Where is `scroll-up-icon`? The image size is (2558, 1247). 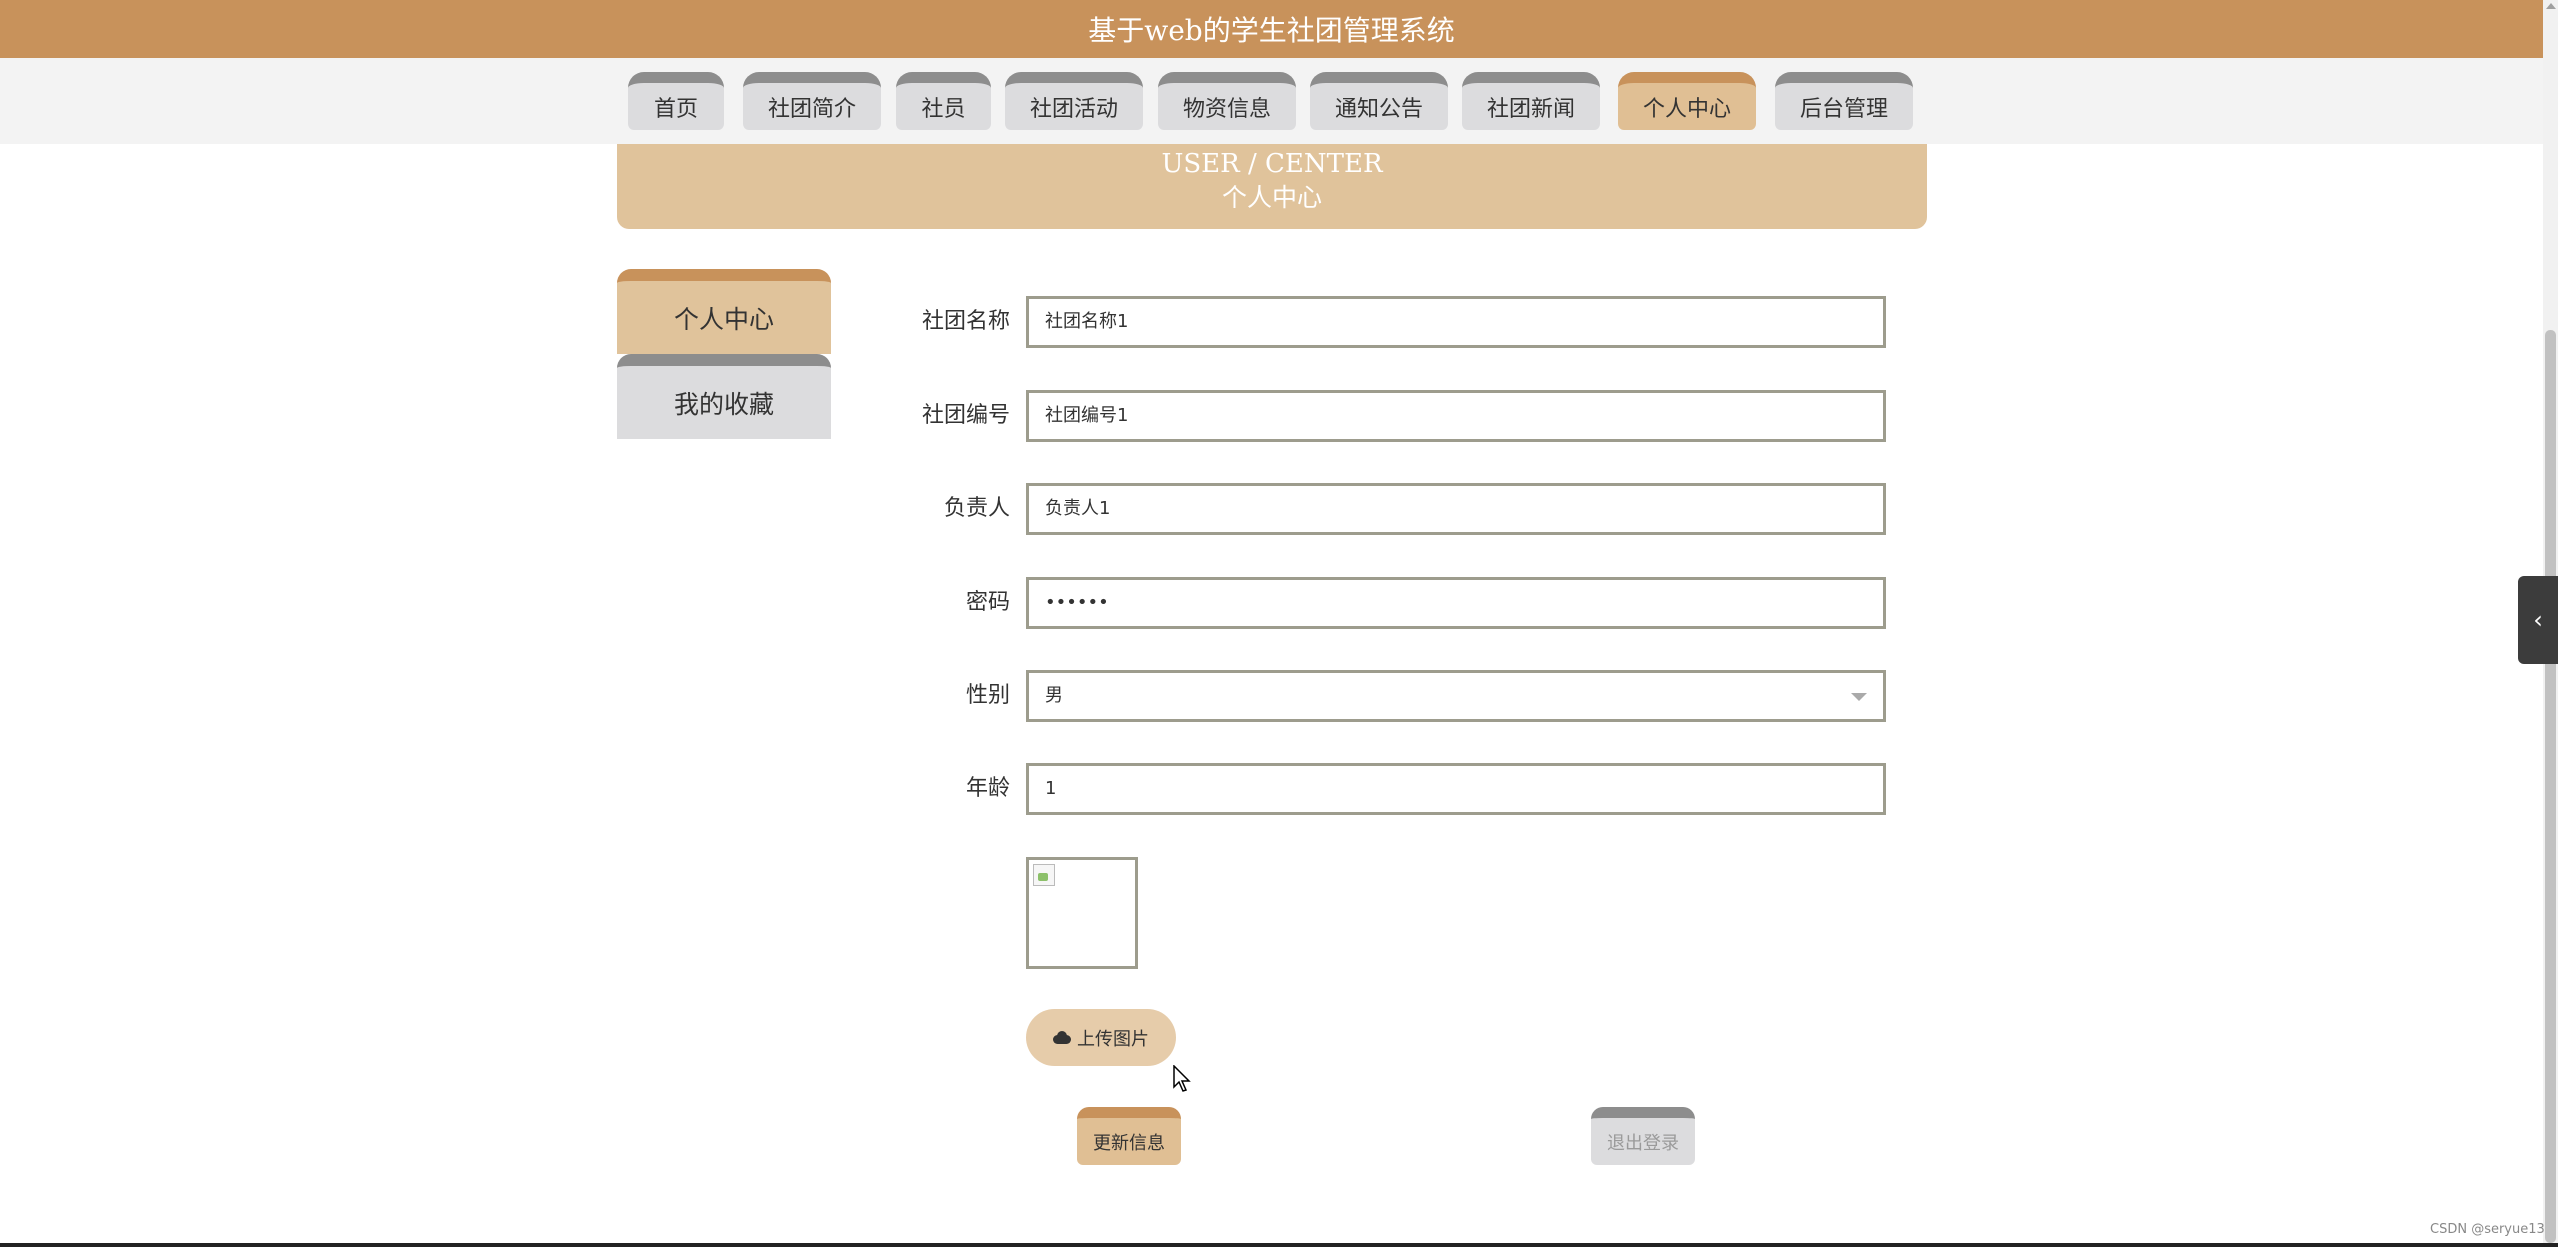 scroll-up-icon is located at coordinates (2551, 6).